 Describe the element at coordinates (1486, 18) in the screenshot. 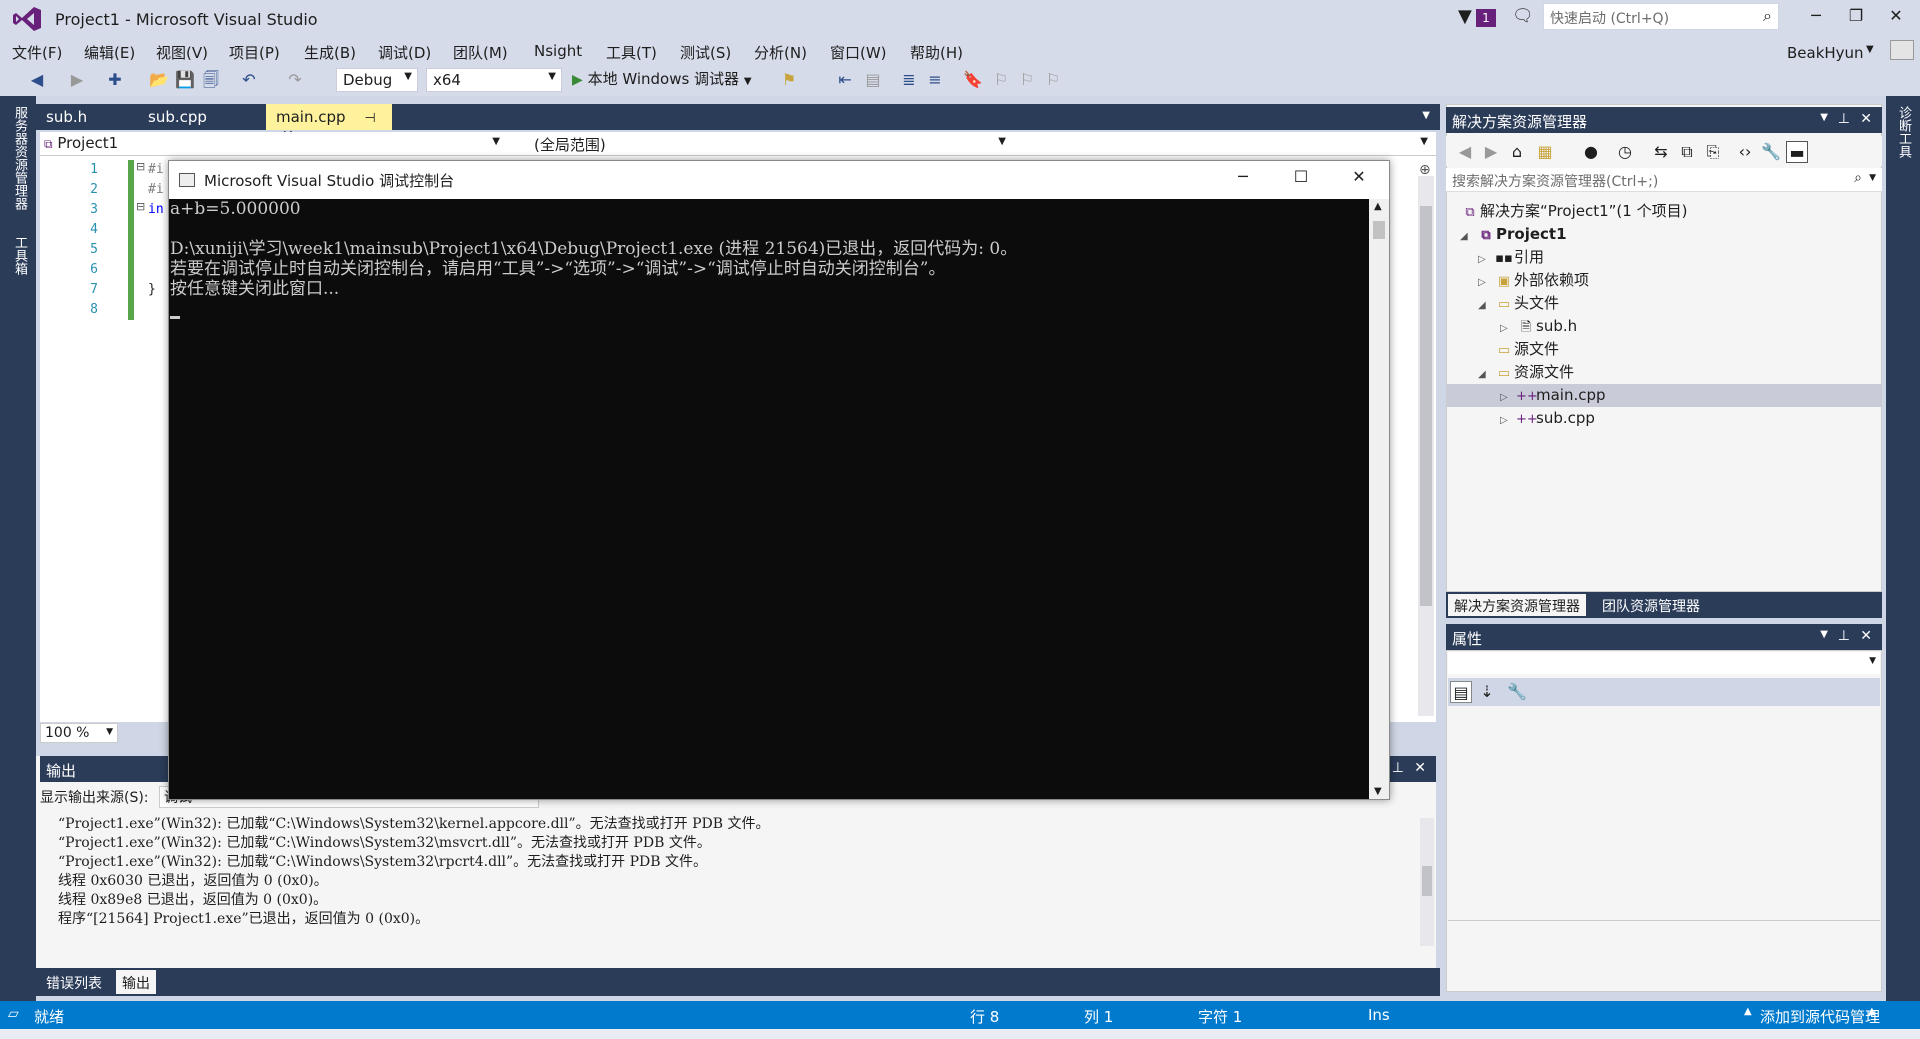

I see `notification-badge: 1` at that location.